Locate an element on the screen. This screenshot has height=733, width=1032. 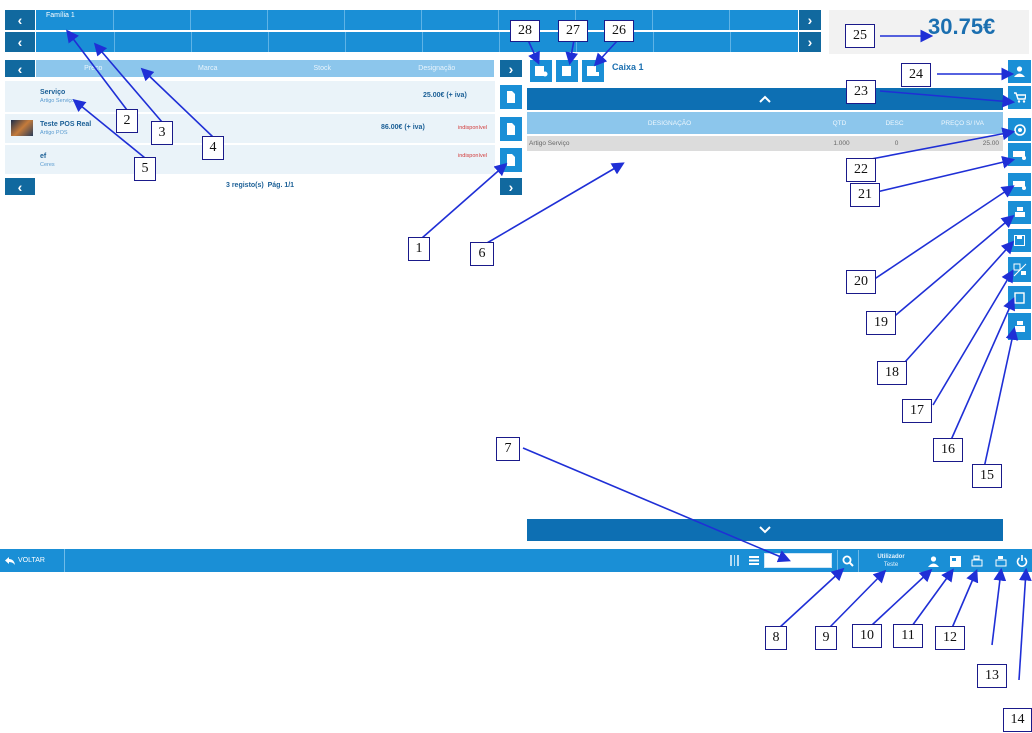
callout-label-28: 28 is located at coordinates (525, 31).